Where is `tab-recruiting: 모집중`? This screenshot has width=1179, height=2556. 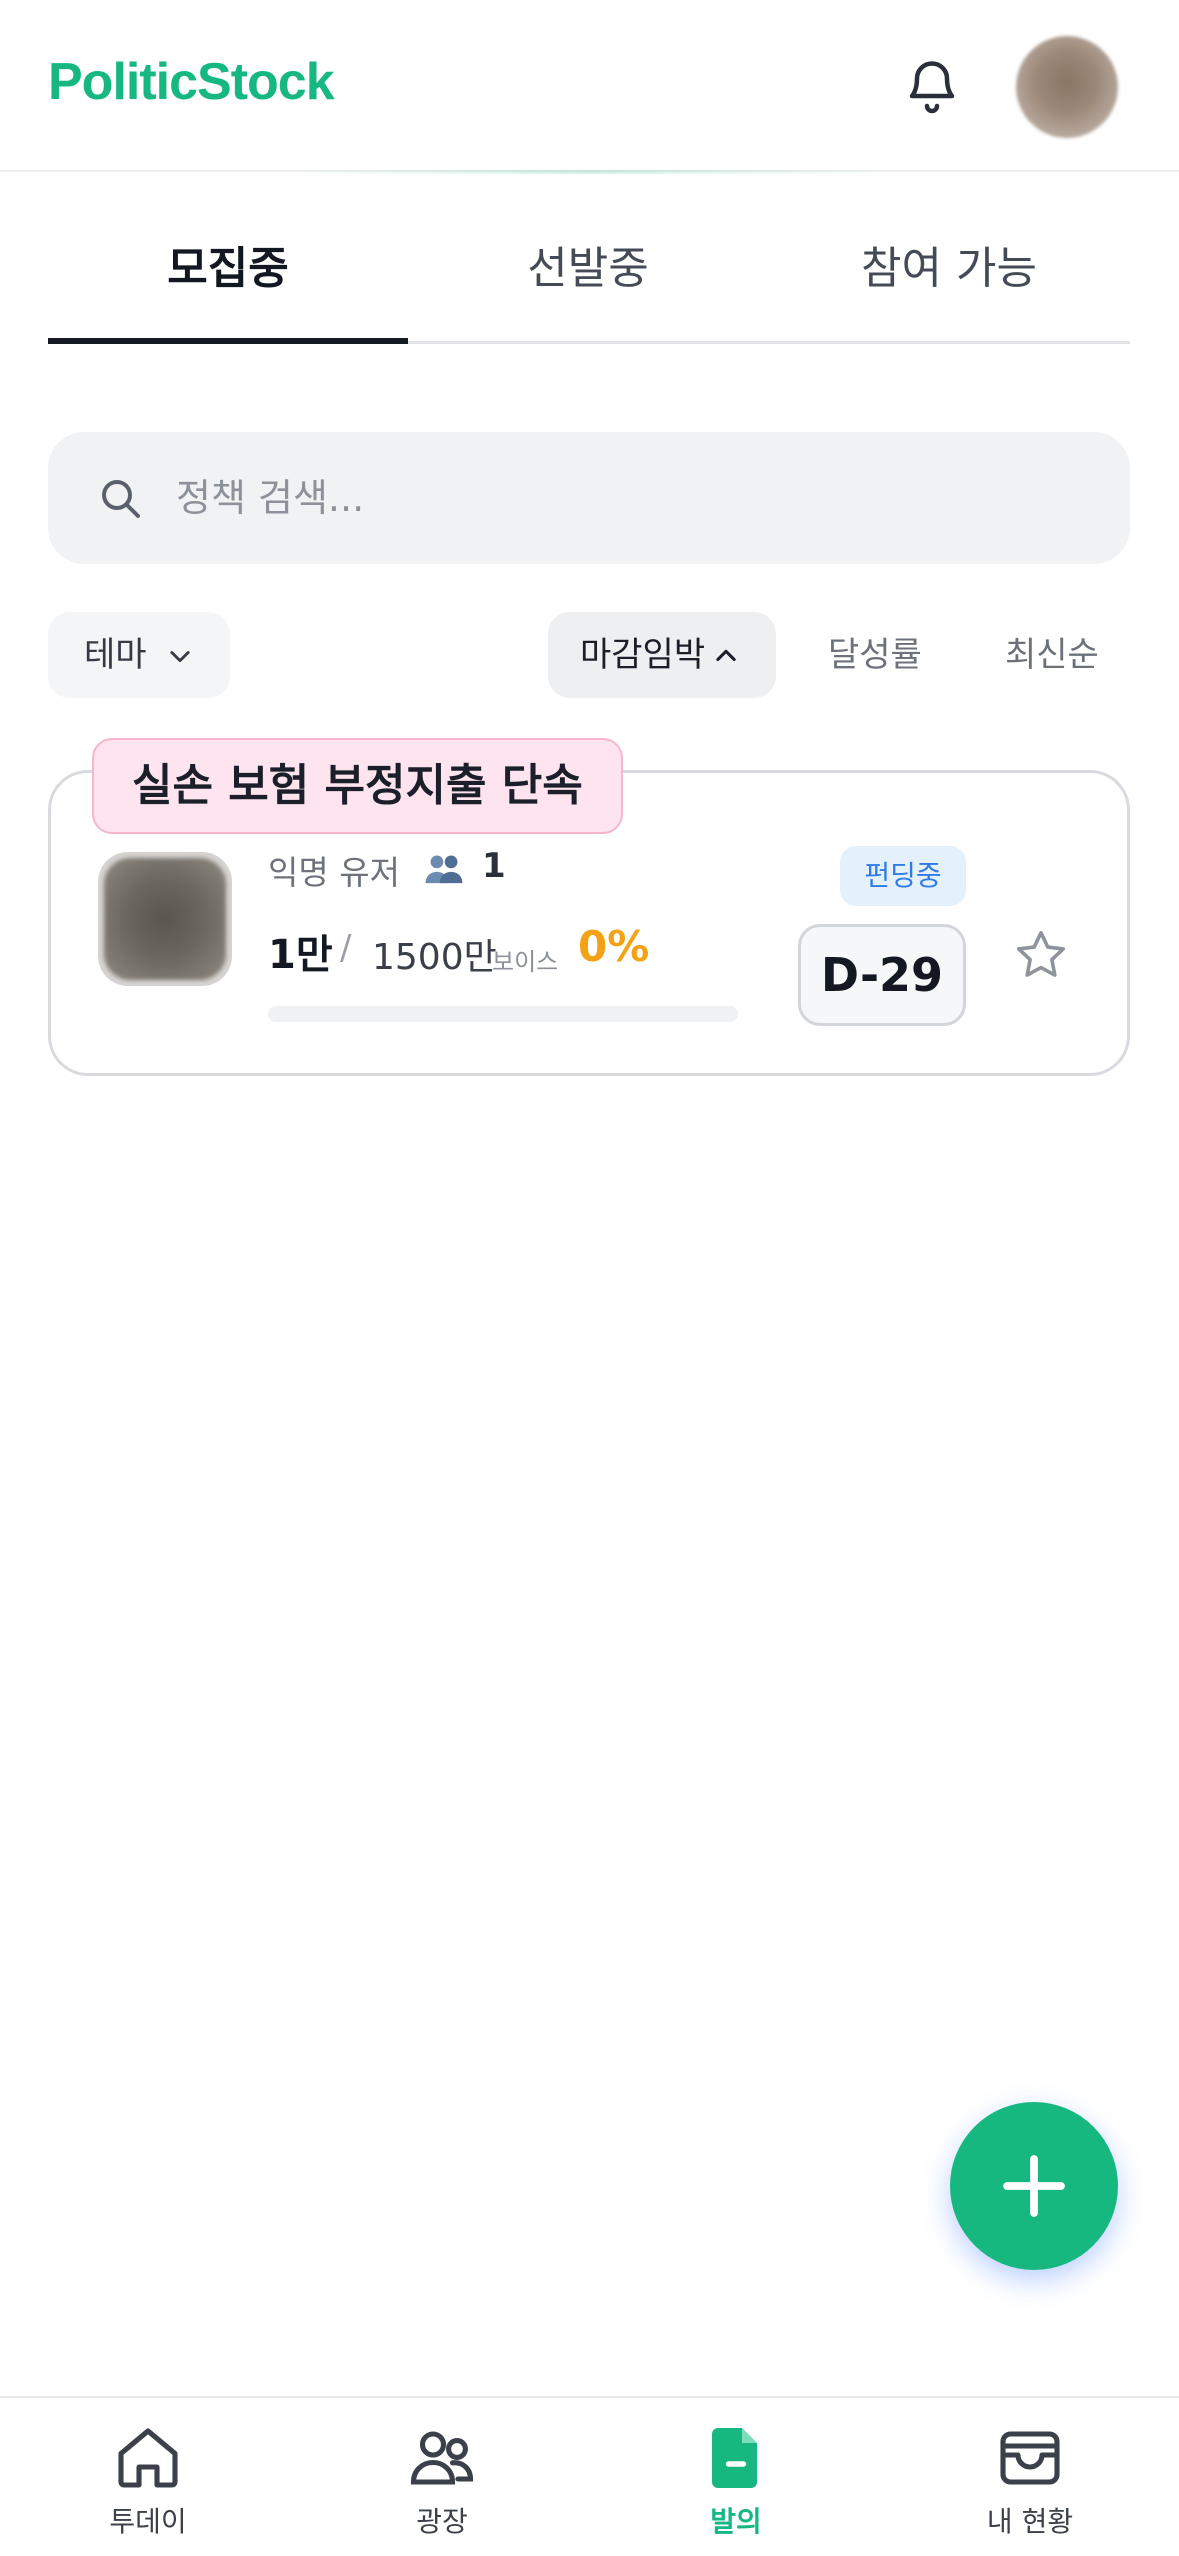
tab-recruiting: 모집중 is located at coordinates (228, 267).